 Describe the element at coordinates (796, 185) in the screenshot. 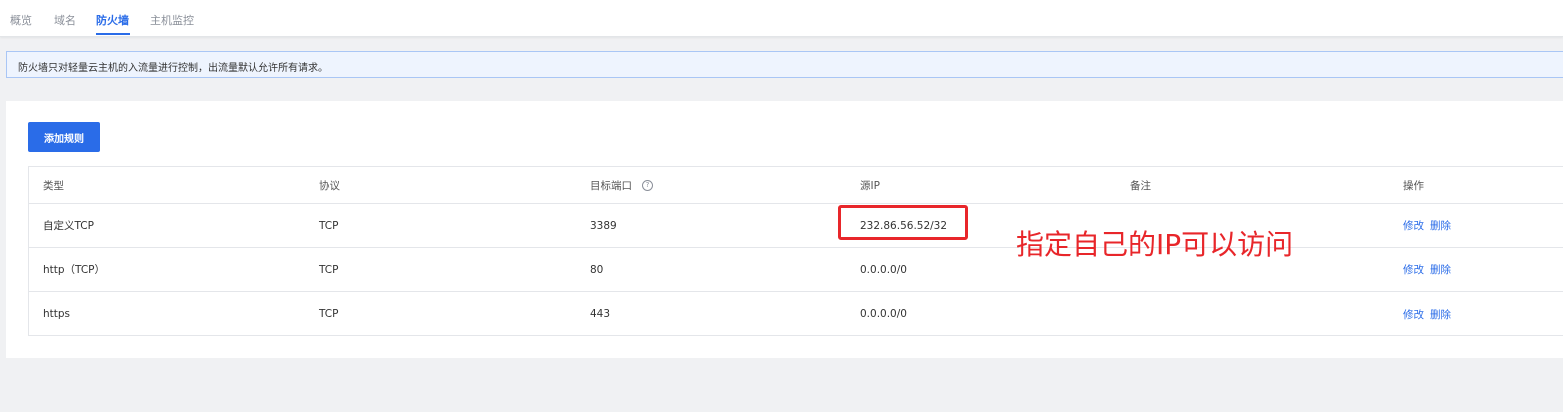

I see `table-header-row: 类型 协议 目标端口 ? 源IP 备注 操作` at that location.